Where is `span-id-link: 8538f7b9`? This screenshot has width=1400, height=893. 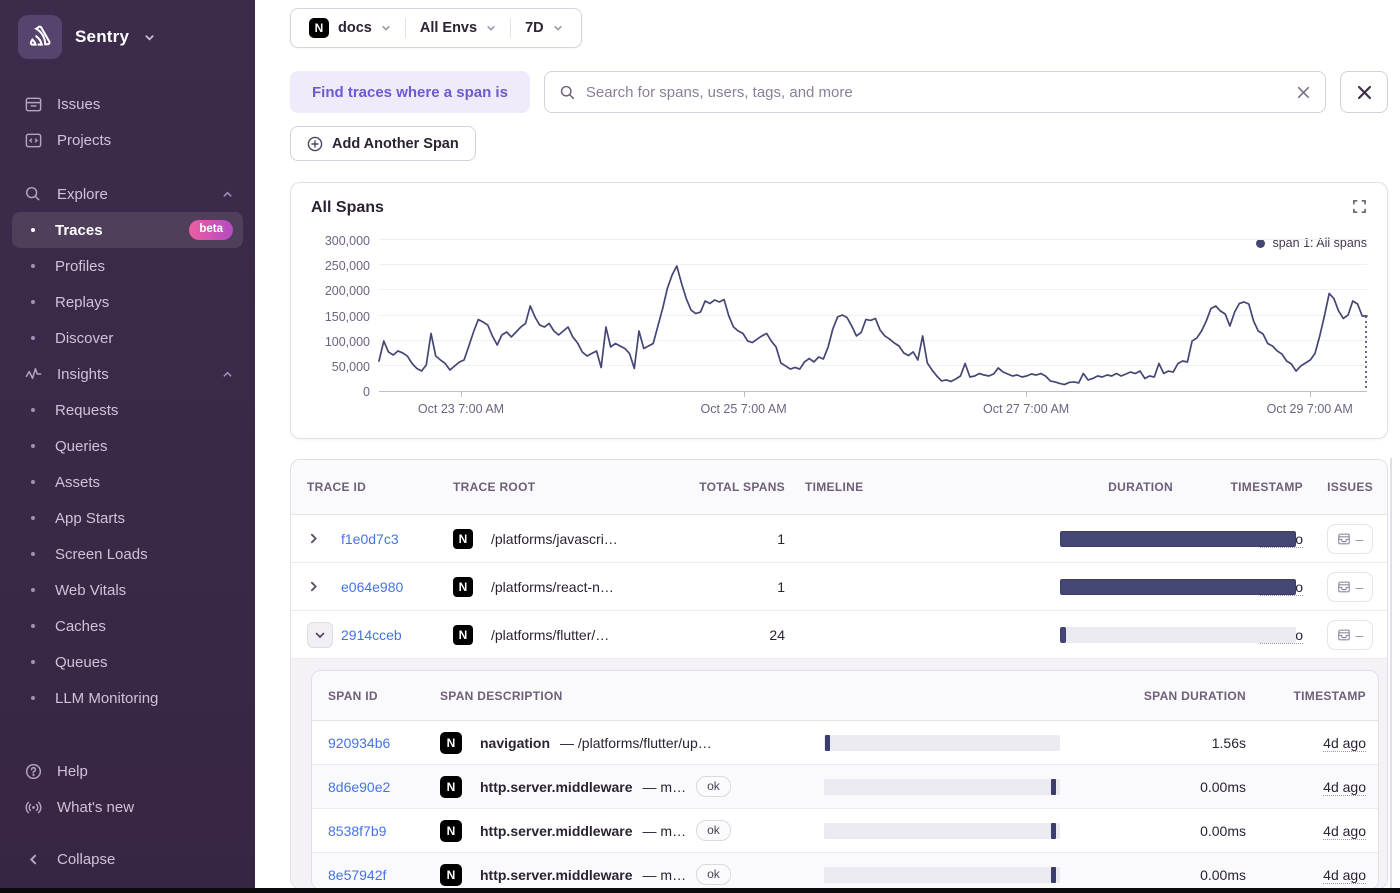
span-id-link: 8538f7b9 is located at coordinates (357, 831).